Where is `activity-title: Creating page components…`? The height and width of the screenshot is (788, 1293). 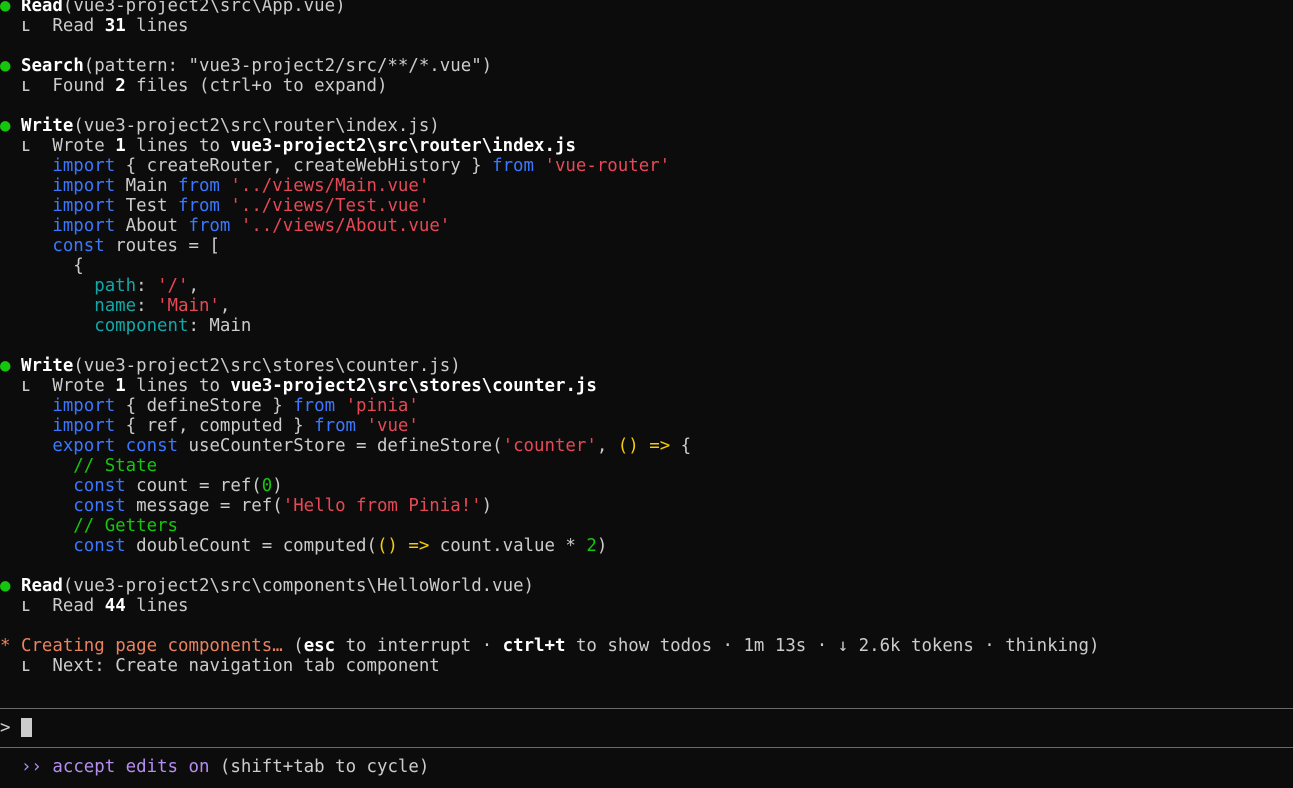 activity-title: Creating page components… is located at coordinates (151, 646).